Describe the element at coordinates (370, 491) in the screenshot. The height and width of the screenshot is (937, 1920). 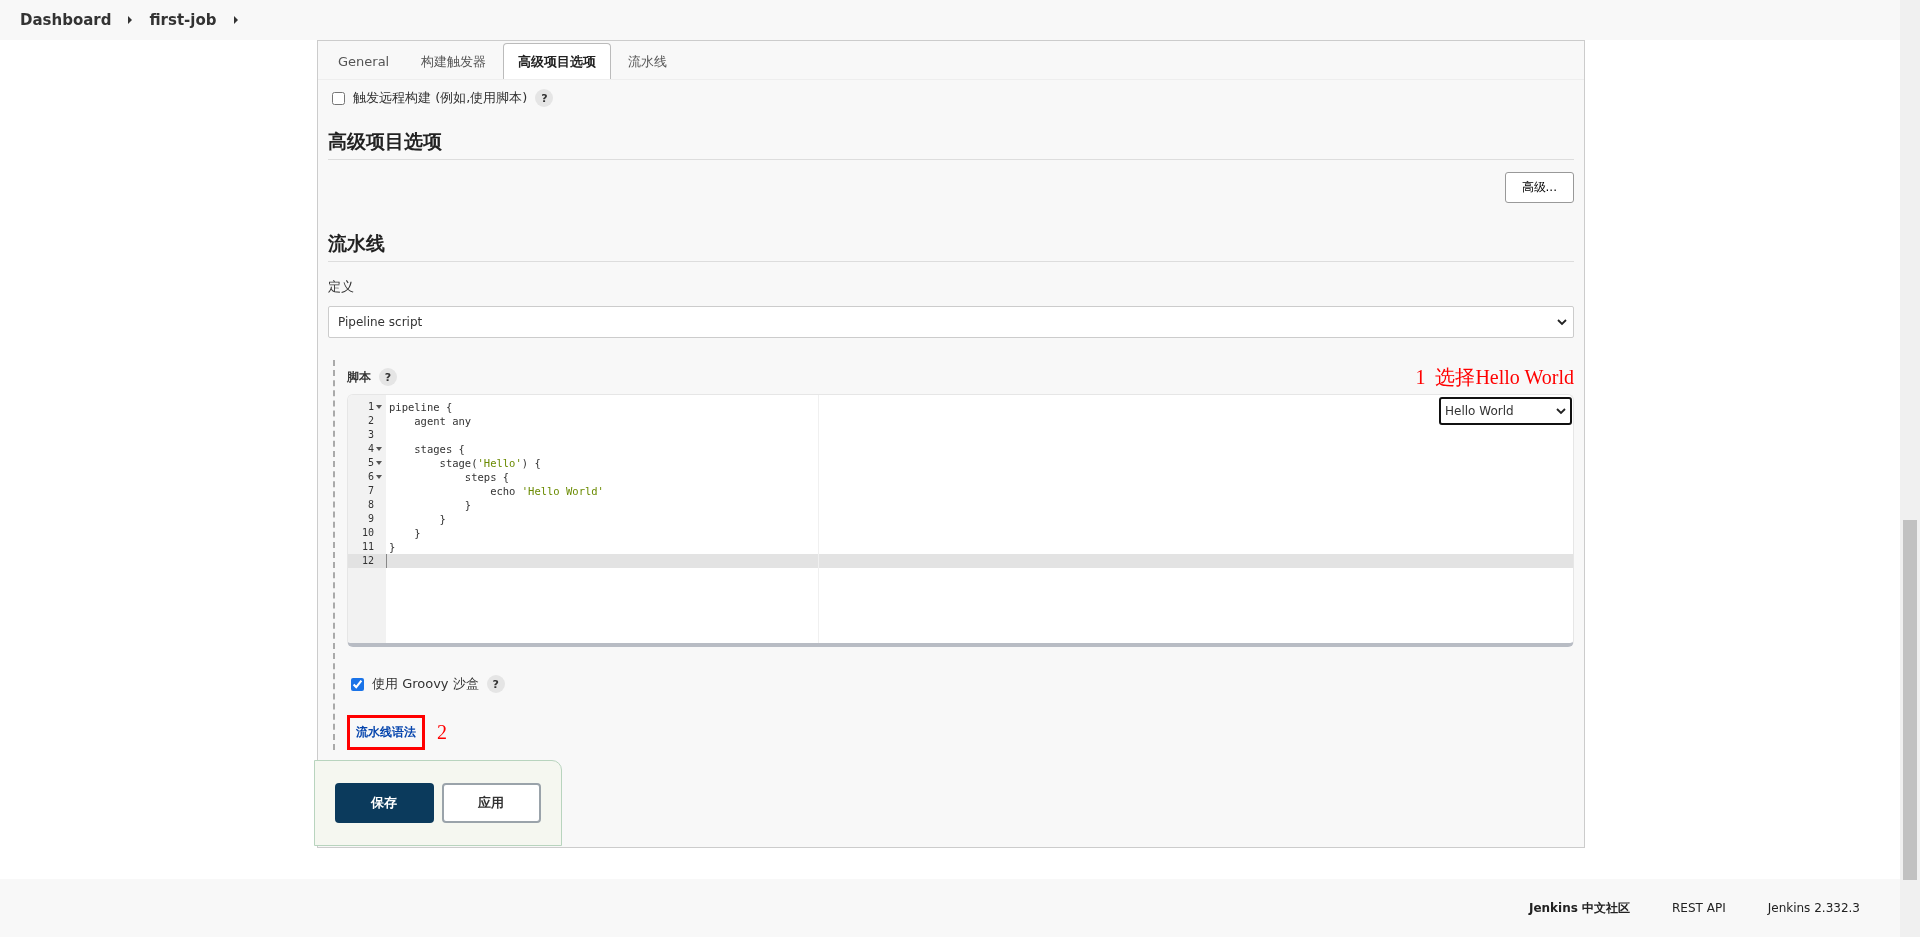
I see `line-number: 7` at that location.